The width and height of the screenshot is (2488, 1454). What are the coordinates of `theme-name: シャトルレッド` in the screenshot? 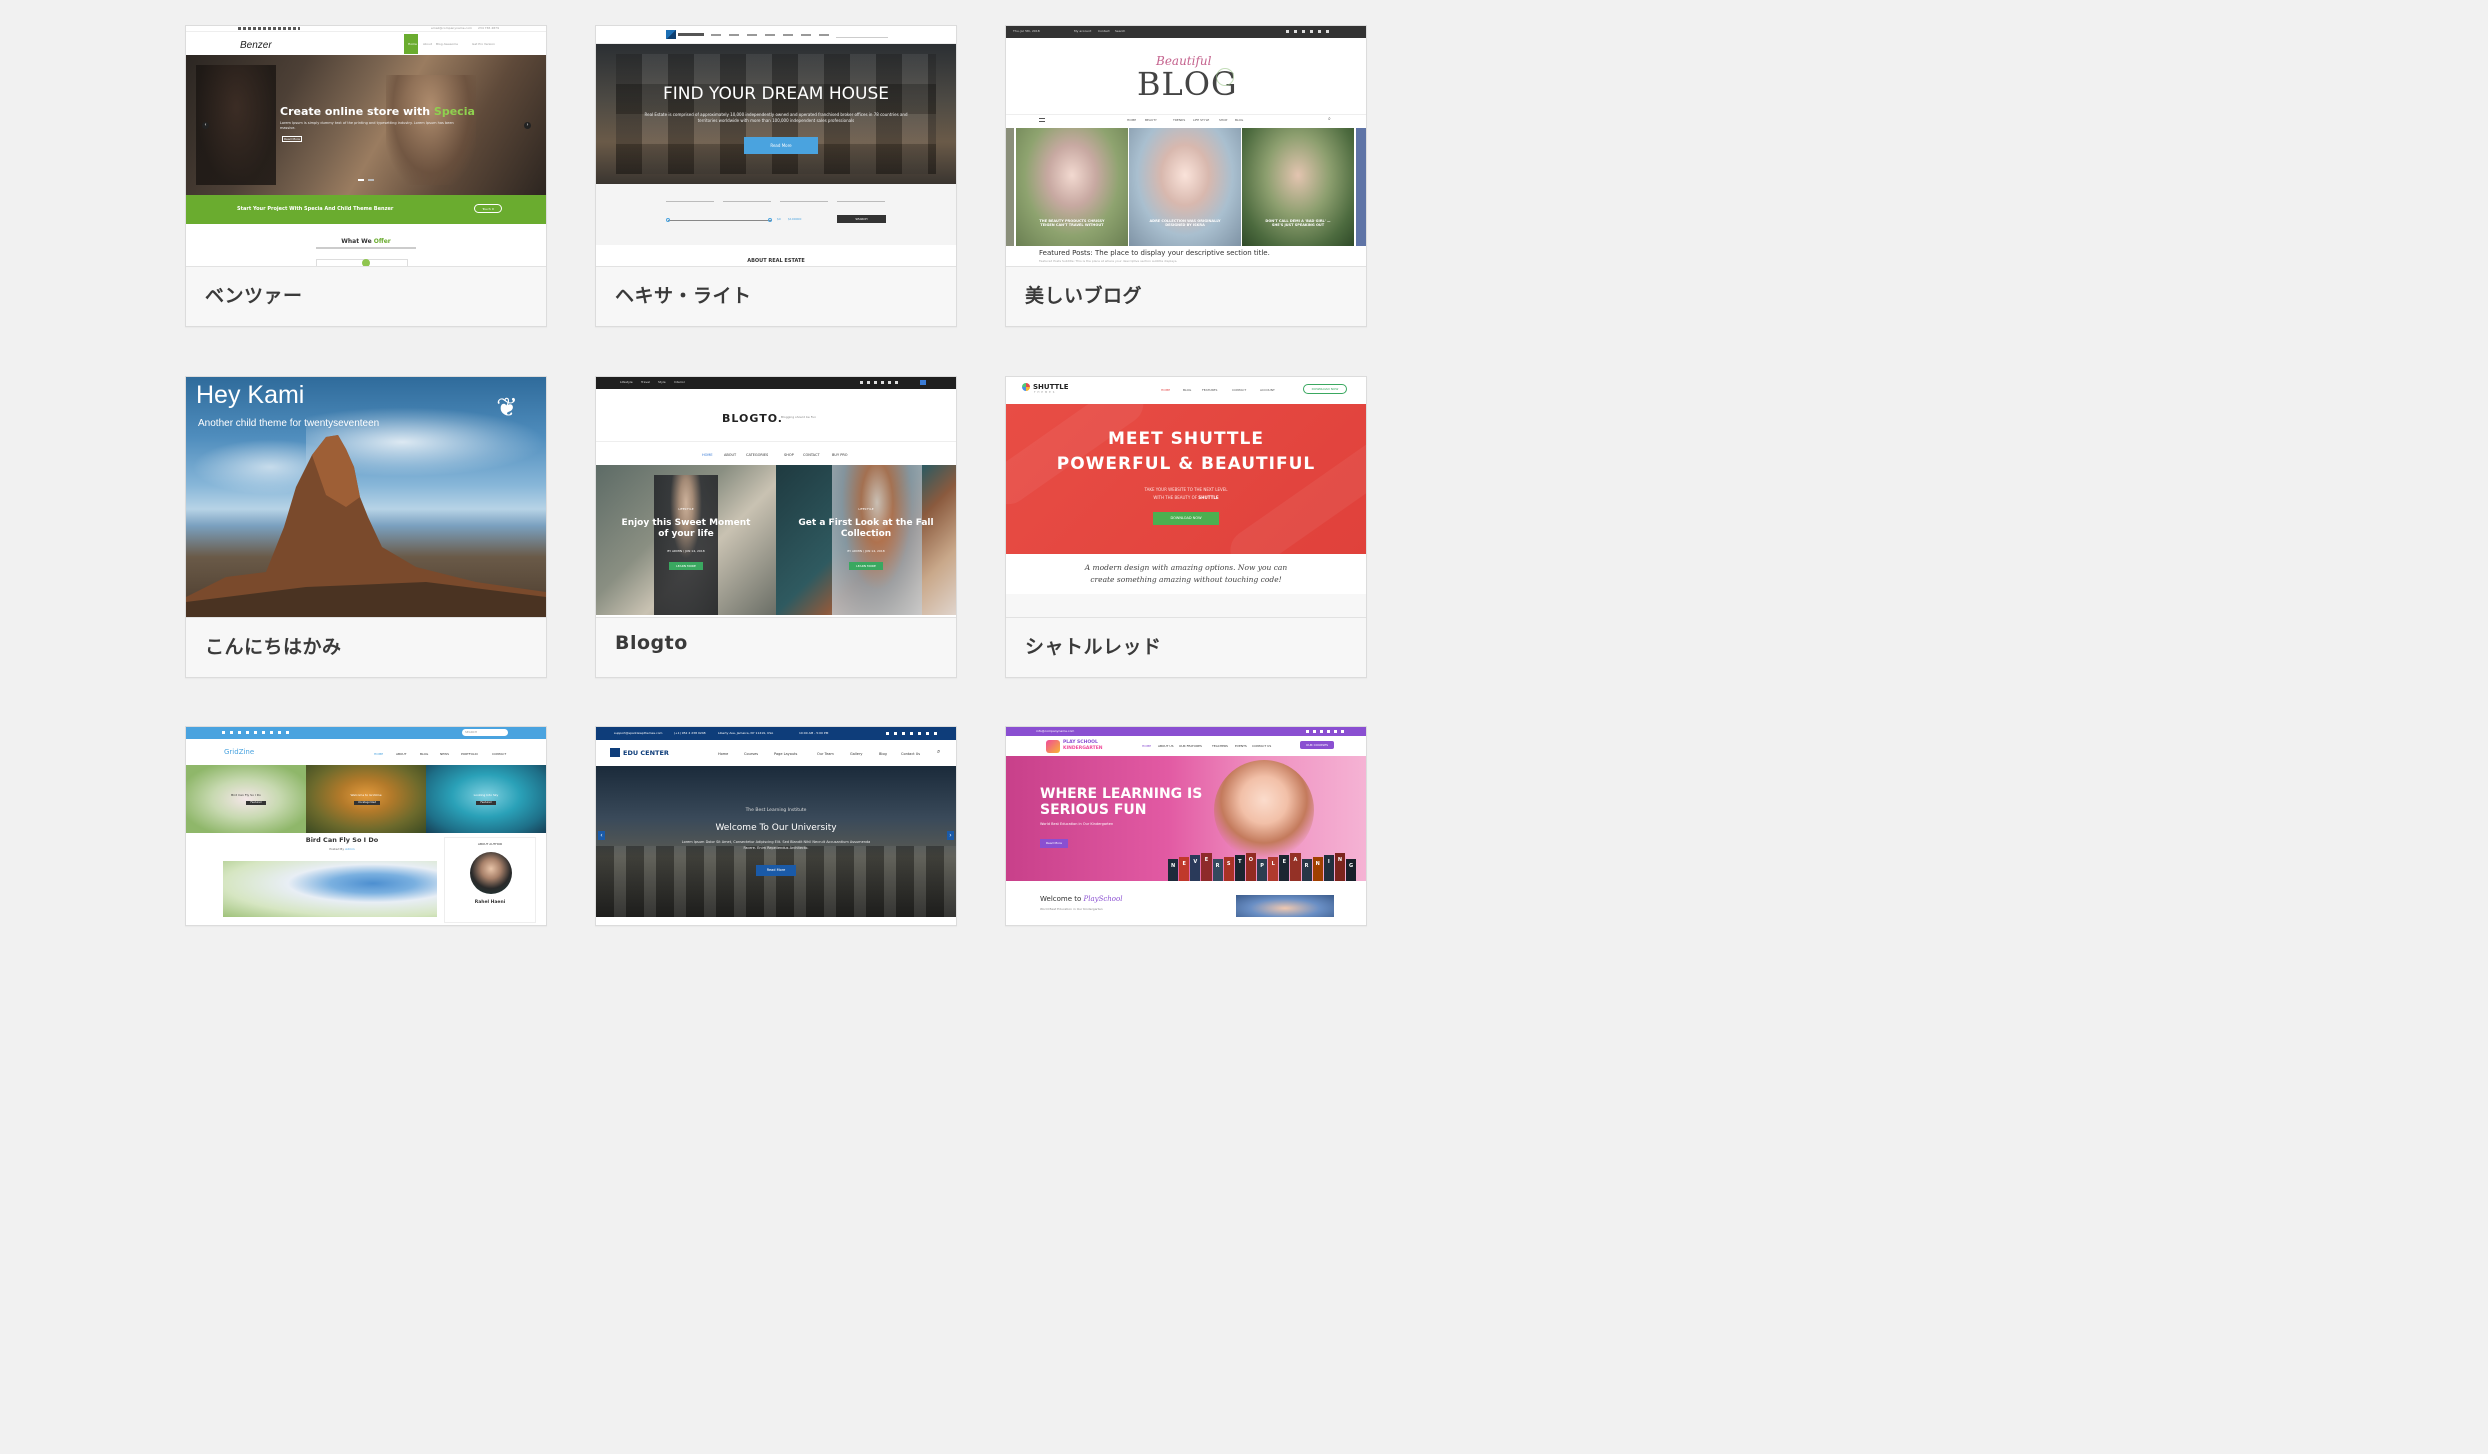 It's located at (1093, 647).